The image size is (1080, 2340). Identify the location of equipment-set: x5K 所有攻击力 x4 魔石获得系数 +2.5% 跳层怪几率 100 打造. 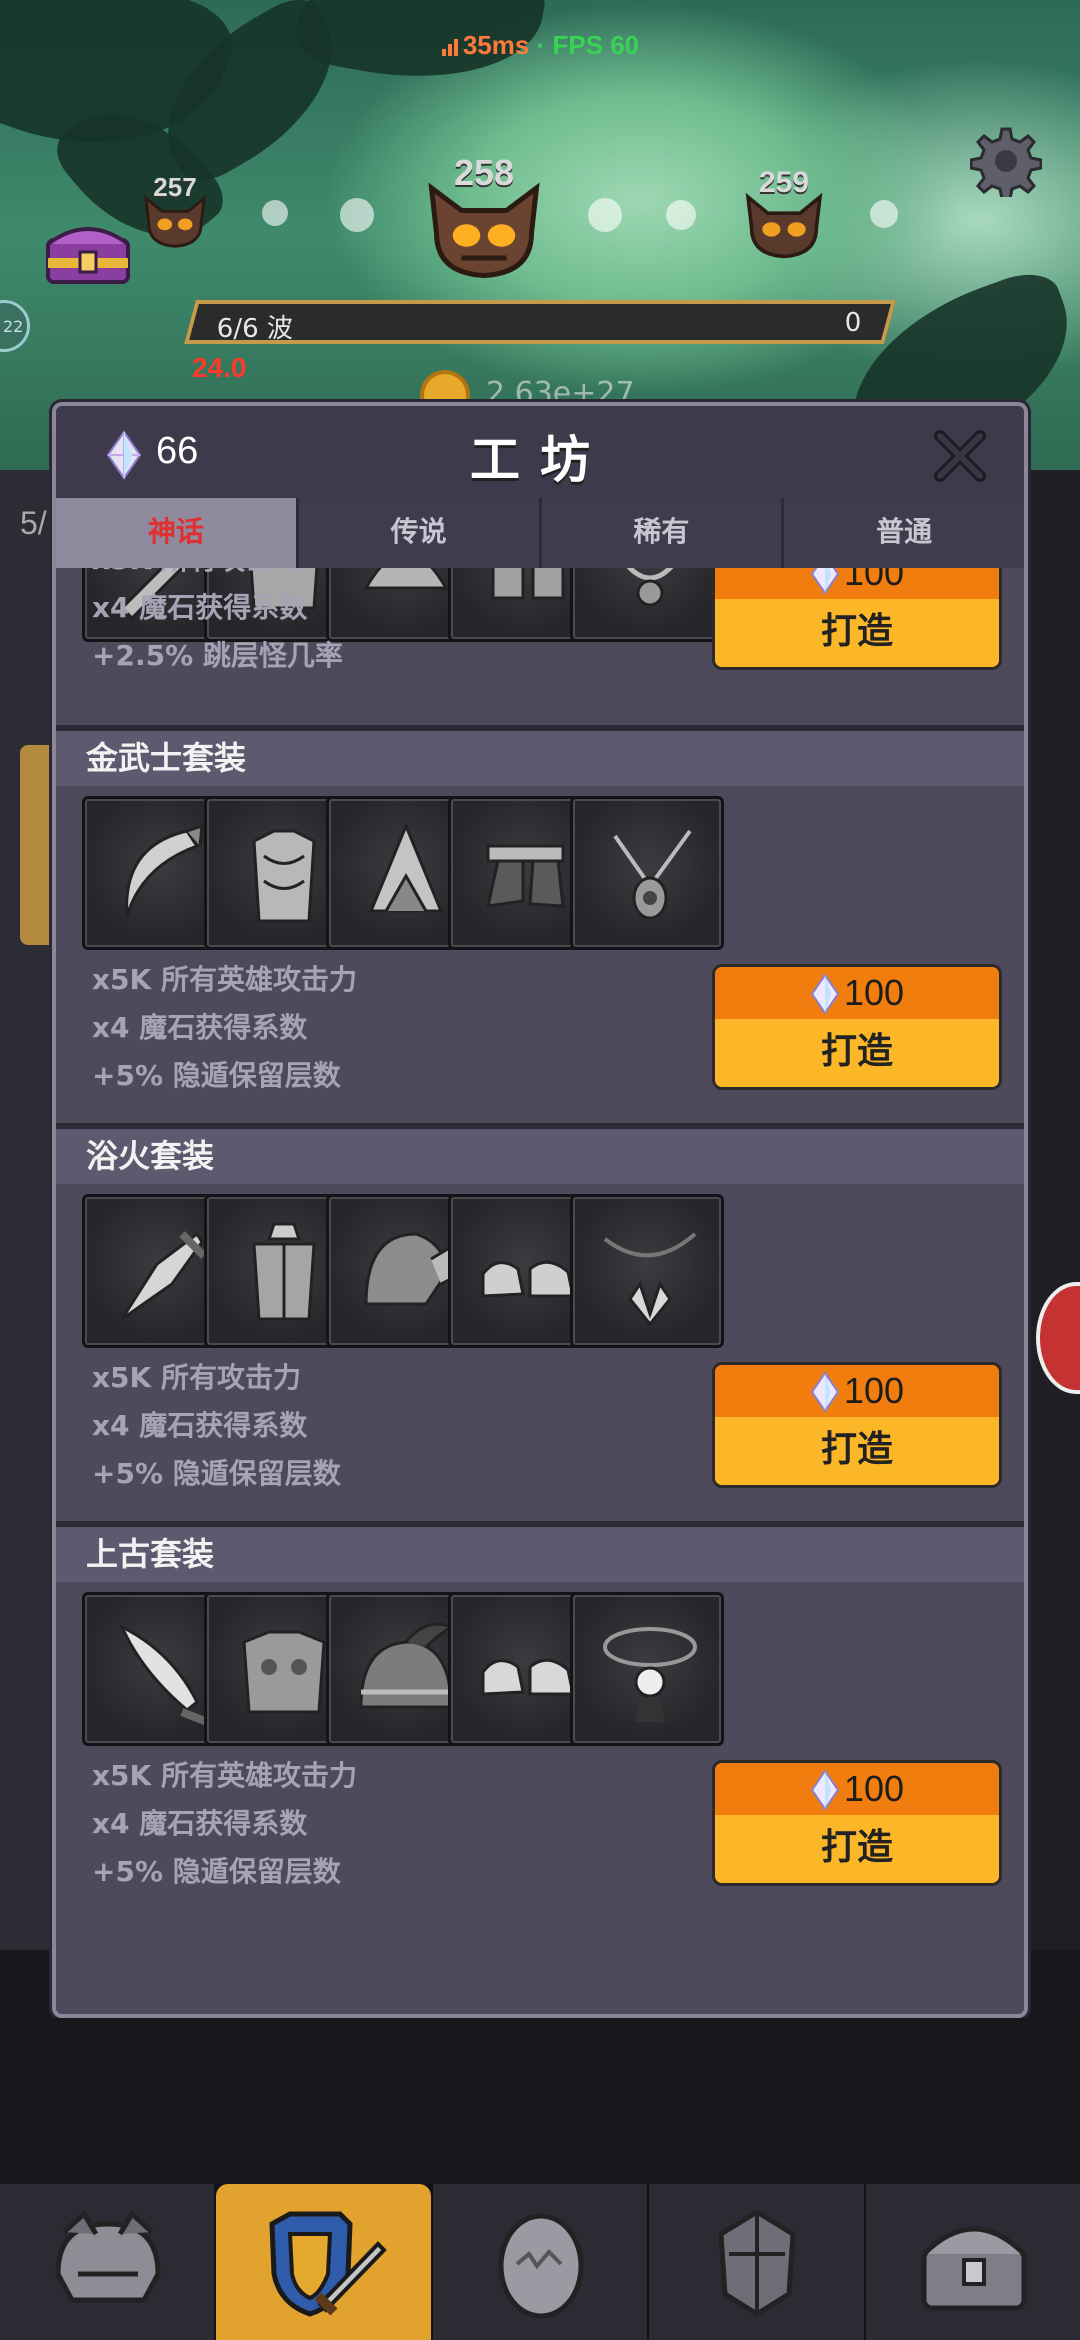
(540, 648).